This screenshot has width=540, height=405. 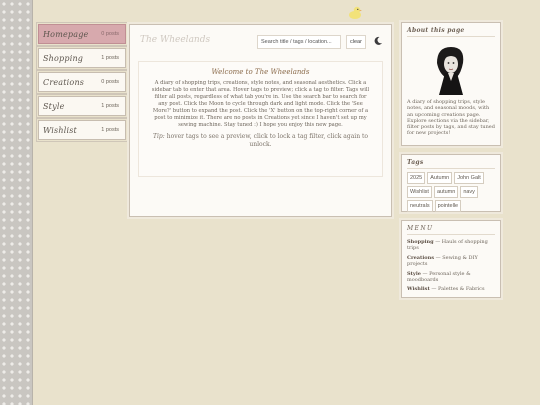 I want to click on menu-item-name: Style, so click(x=414, y=273).